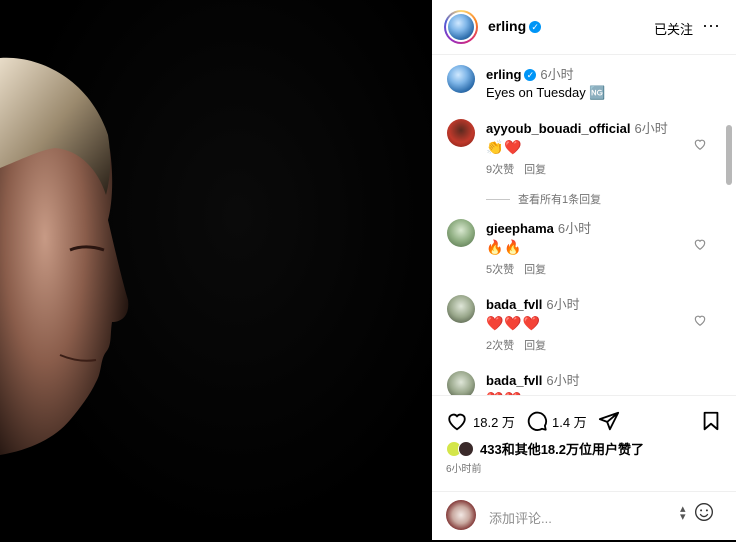 This screenshot has width=736, height=542. I want to click on caption-time: 6小时, so click(557, 74).